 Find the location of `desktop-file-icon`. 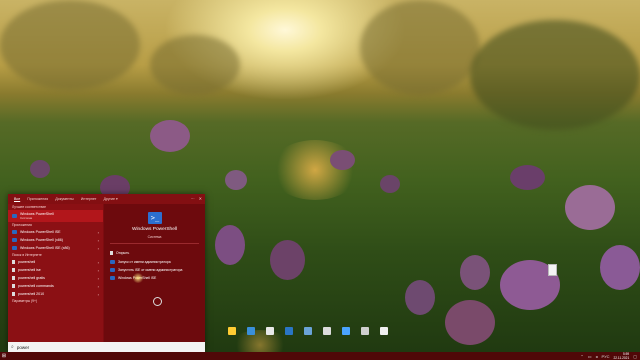

desktop-file-icon is located at coordinates (552, 270).